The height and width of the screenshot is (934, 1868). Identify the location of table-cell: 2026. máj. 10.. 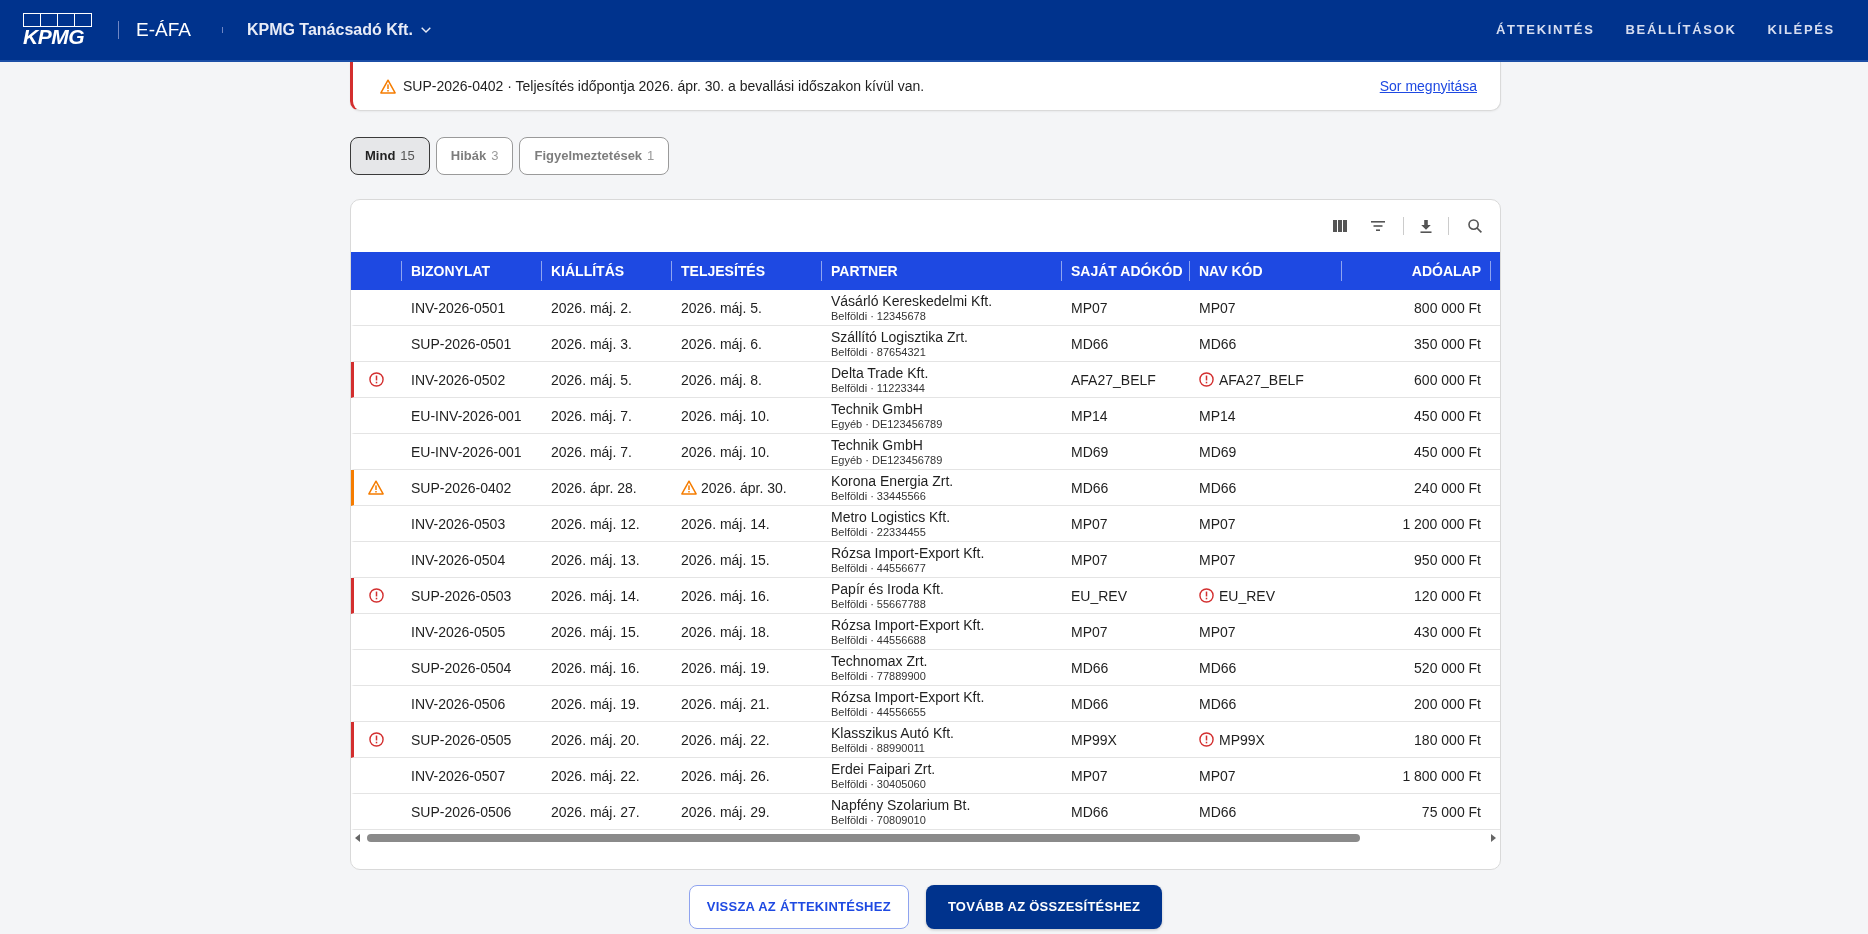
(725, 415).